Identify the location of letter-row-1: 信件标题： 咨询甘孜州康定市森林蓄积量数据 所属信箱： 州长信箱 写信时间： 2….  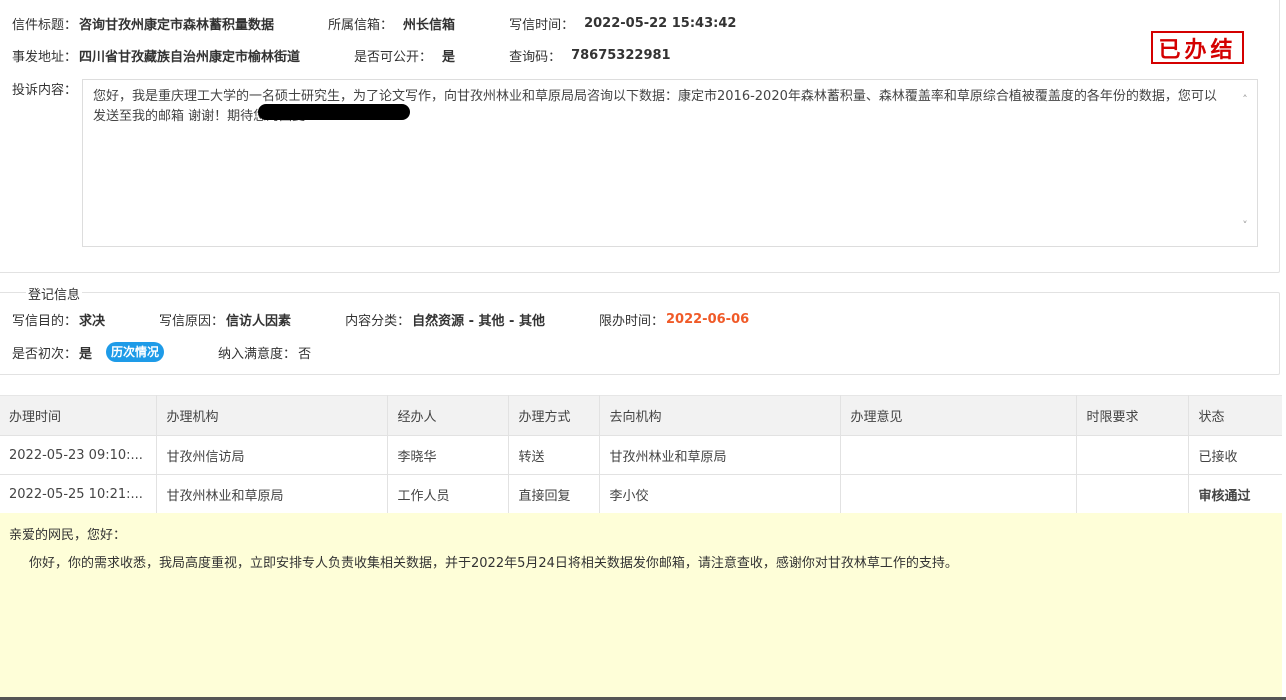
(374, 23).